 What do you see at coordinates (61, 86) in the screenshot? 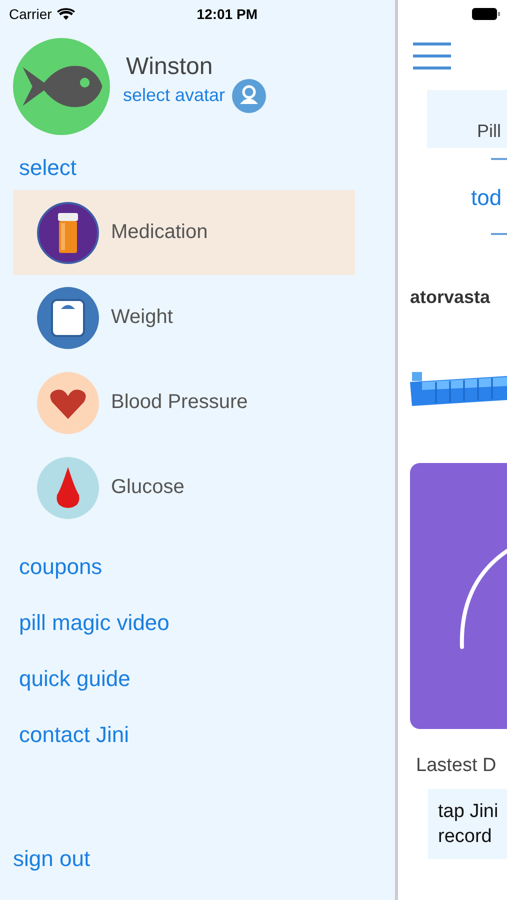
I see `fish-avatar-icon` at bounding box center [61, 86].